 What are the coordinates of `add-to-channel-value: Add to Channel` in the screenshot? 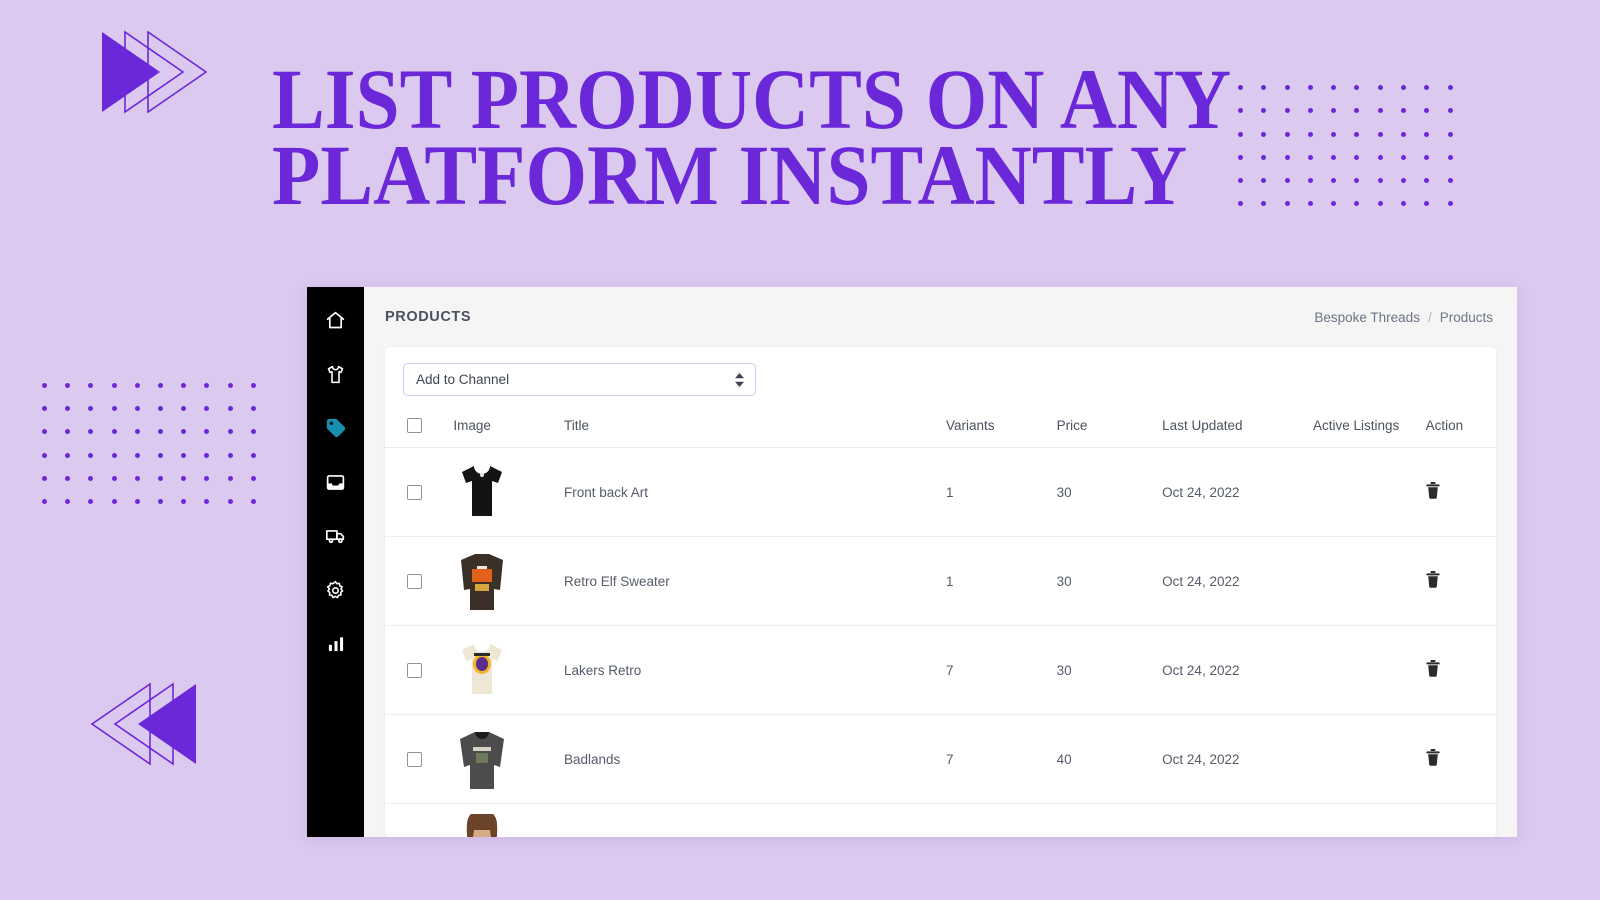 It's located at (463, 379).